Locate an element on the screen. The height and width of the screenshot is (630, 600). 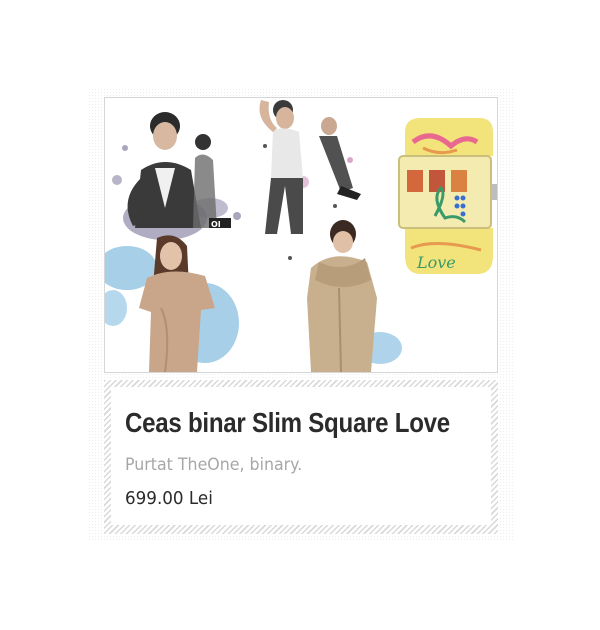
watch-script-text: Love is located at coordinates (436, 262).